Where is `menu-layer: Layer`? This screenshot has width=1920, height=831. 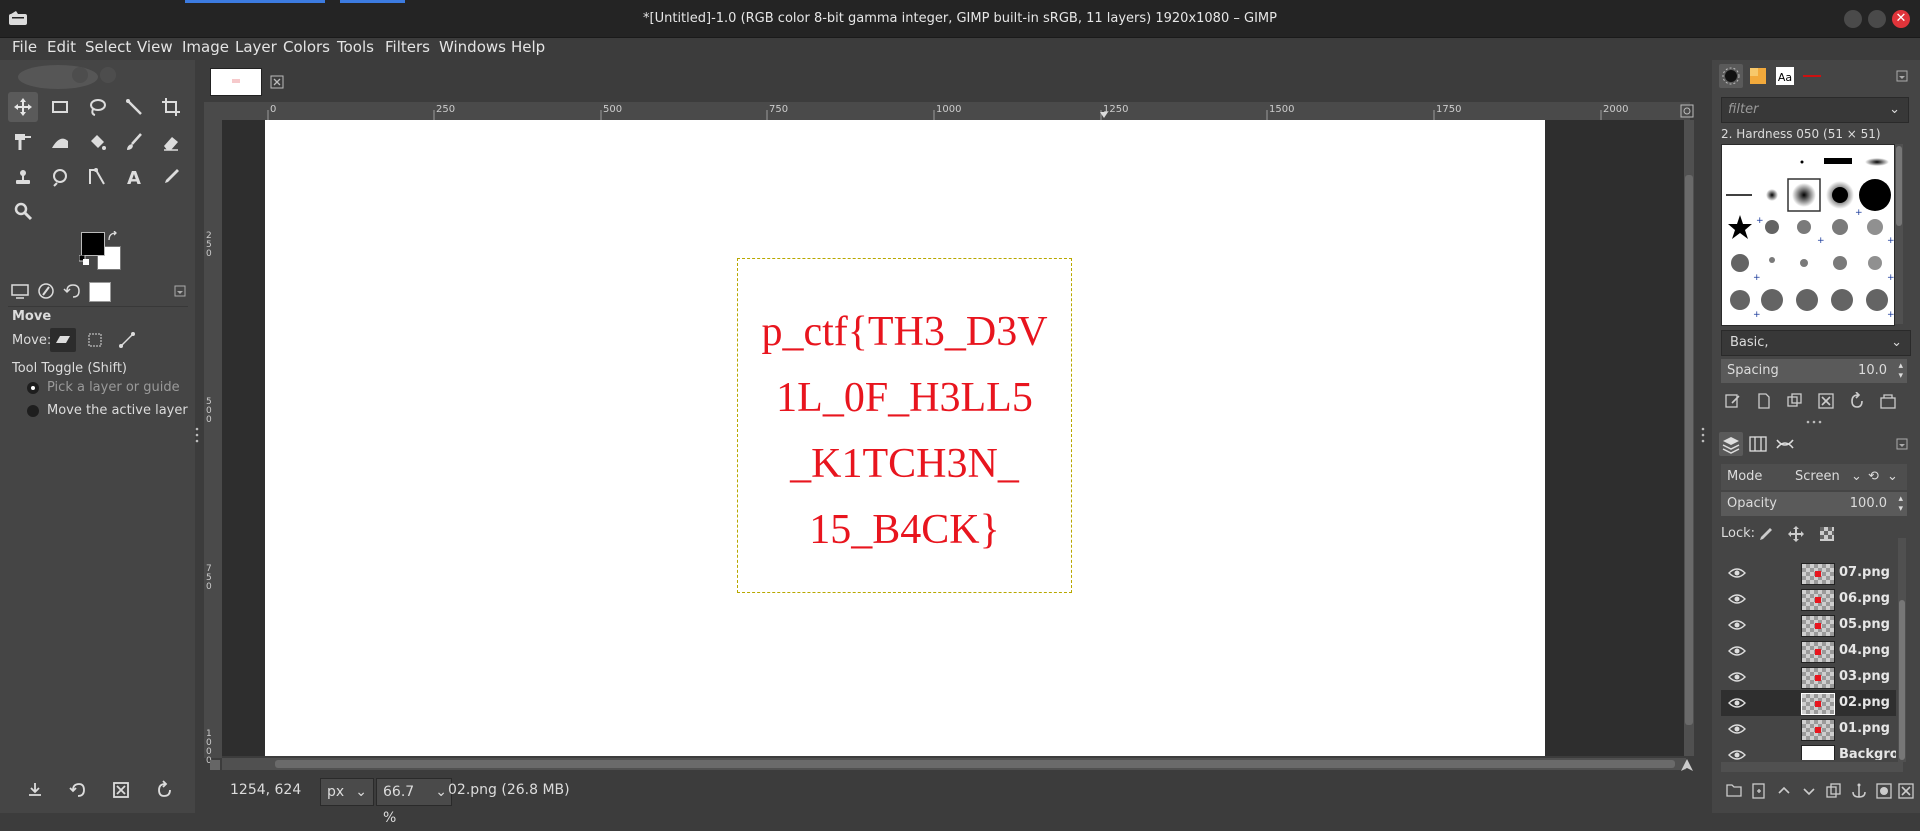
menu-layer: Layer is located at coordinates (256, 47).